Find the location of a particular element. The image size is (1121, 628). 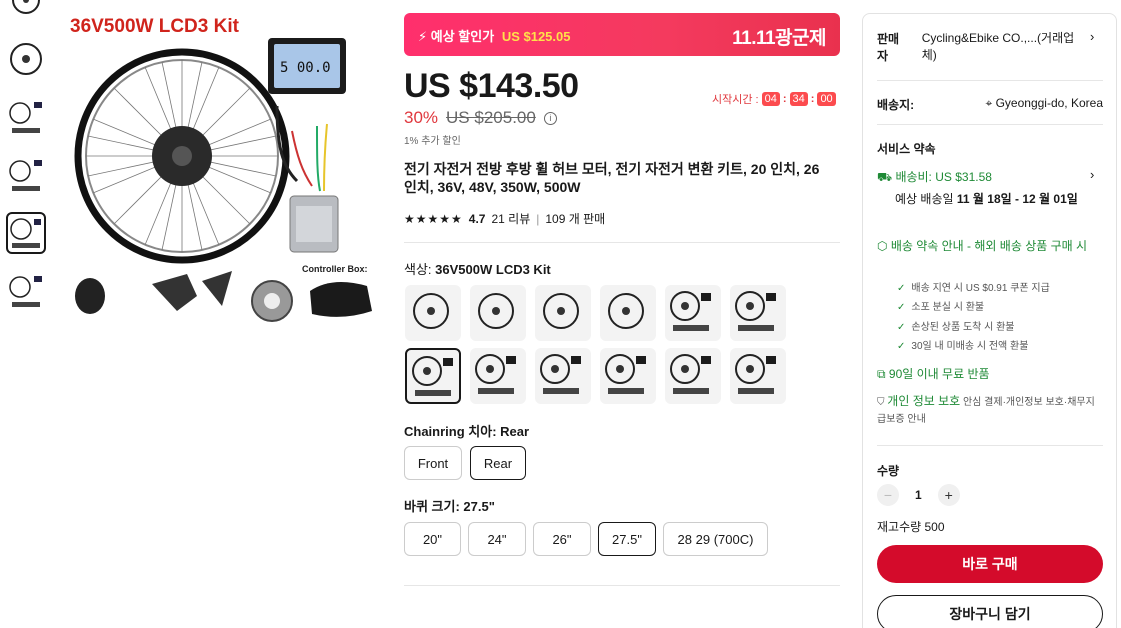

shipping-fee: 배송비: US $31.58 is located at coordinates (943, 177).